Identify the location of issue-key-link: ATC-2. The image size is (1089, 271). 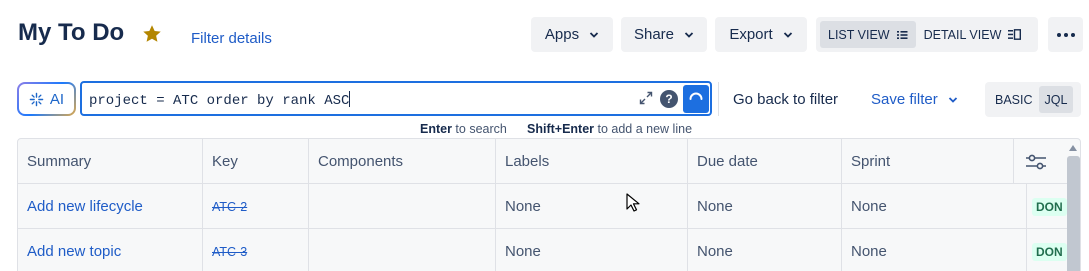
(229, 207).